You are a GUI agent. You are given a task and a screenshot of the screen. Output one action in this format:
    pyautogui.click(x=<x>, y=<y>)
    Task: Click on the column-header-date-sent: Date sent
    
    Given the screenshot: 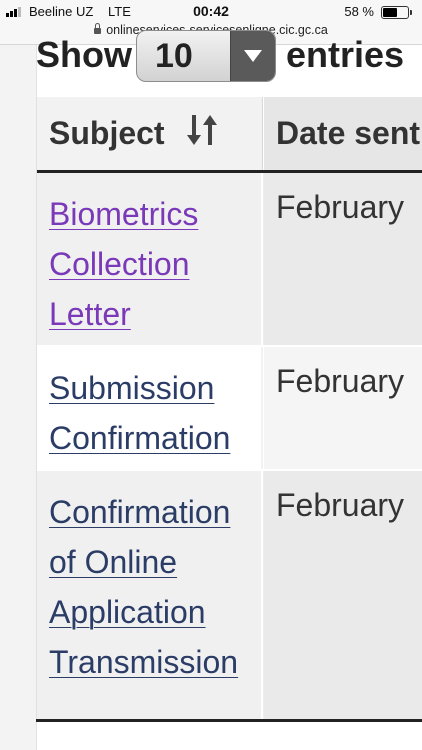 What is the action you would take?
    pyautogui.click(x=343, y=133)
    